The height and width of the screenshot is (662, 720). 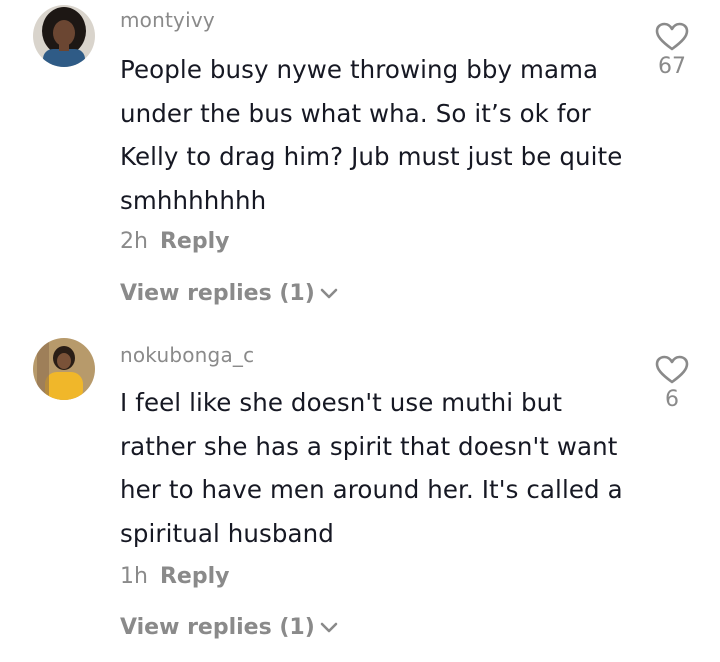 What do you see at coordinates (672, 399) in the screenshot?
I see `like-count: 6` at bounding box center [672, 399].